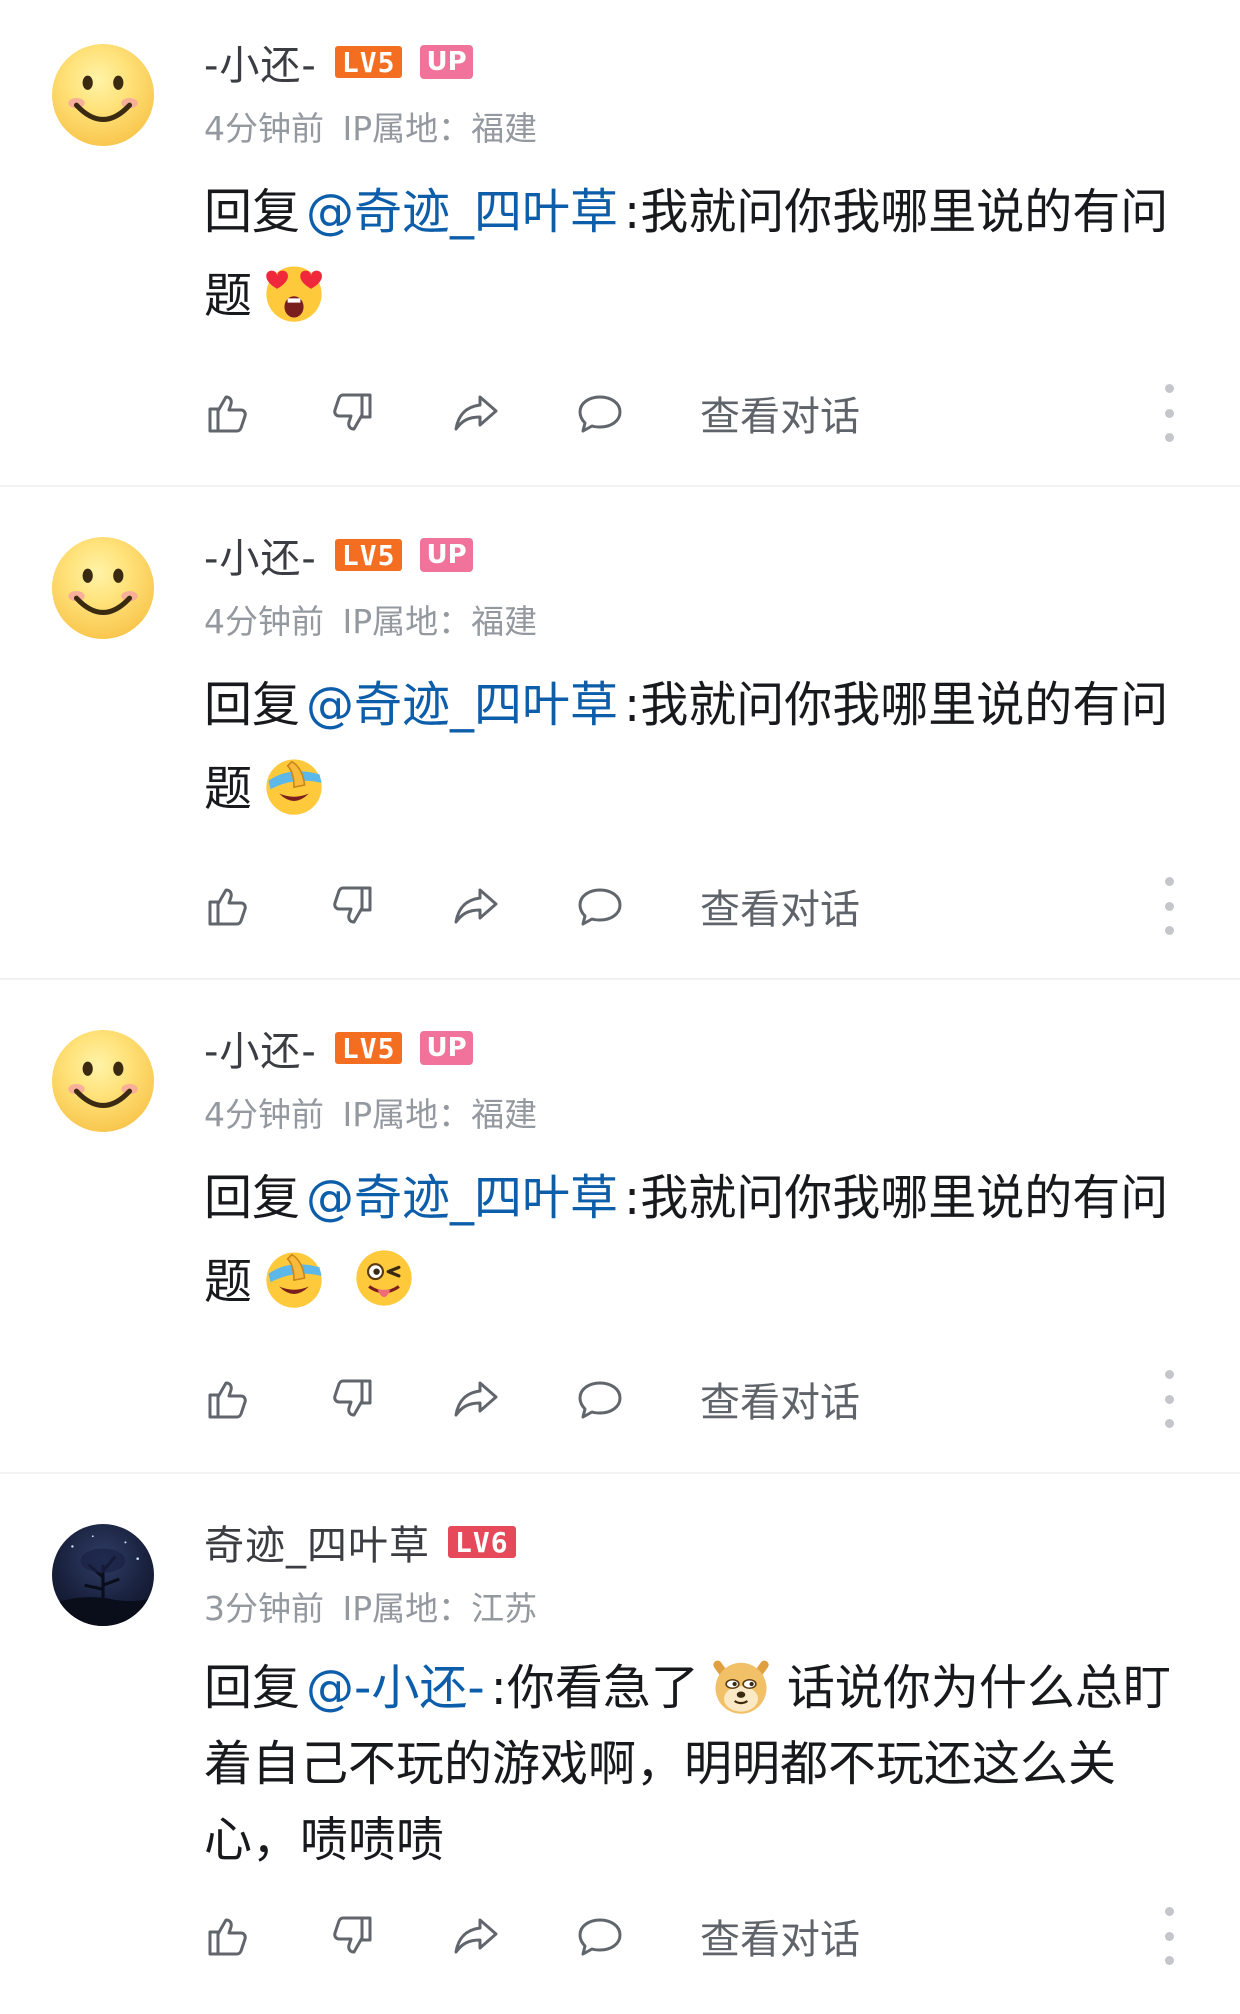 This screenshot has width=1240, height=2014. What do you see at coordinates (294, 292) in the screenshot?
I see `heart-eyes-emoji` at bounding box center [294, 292].